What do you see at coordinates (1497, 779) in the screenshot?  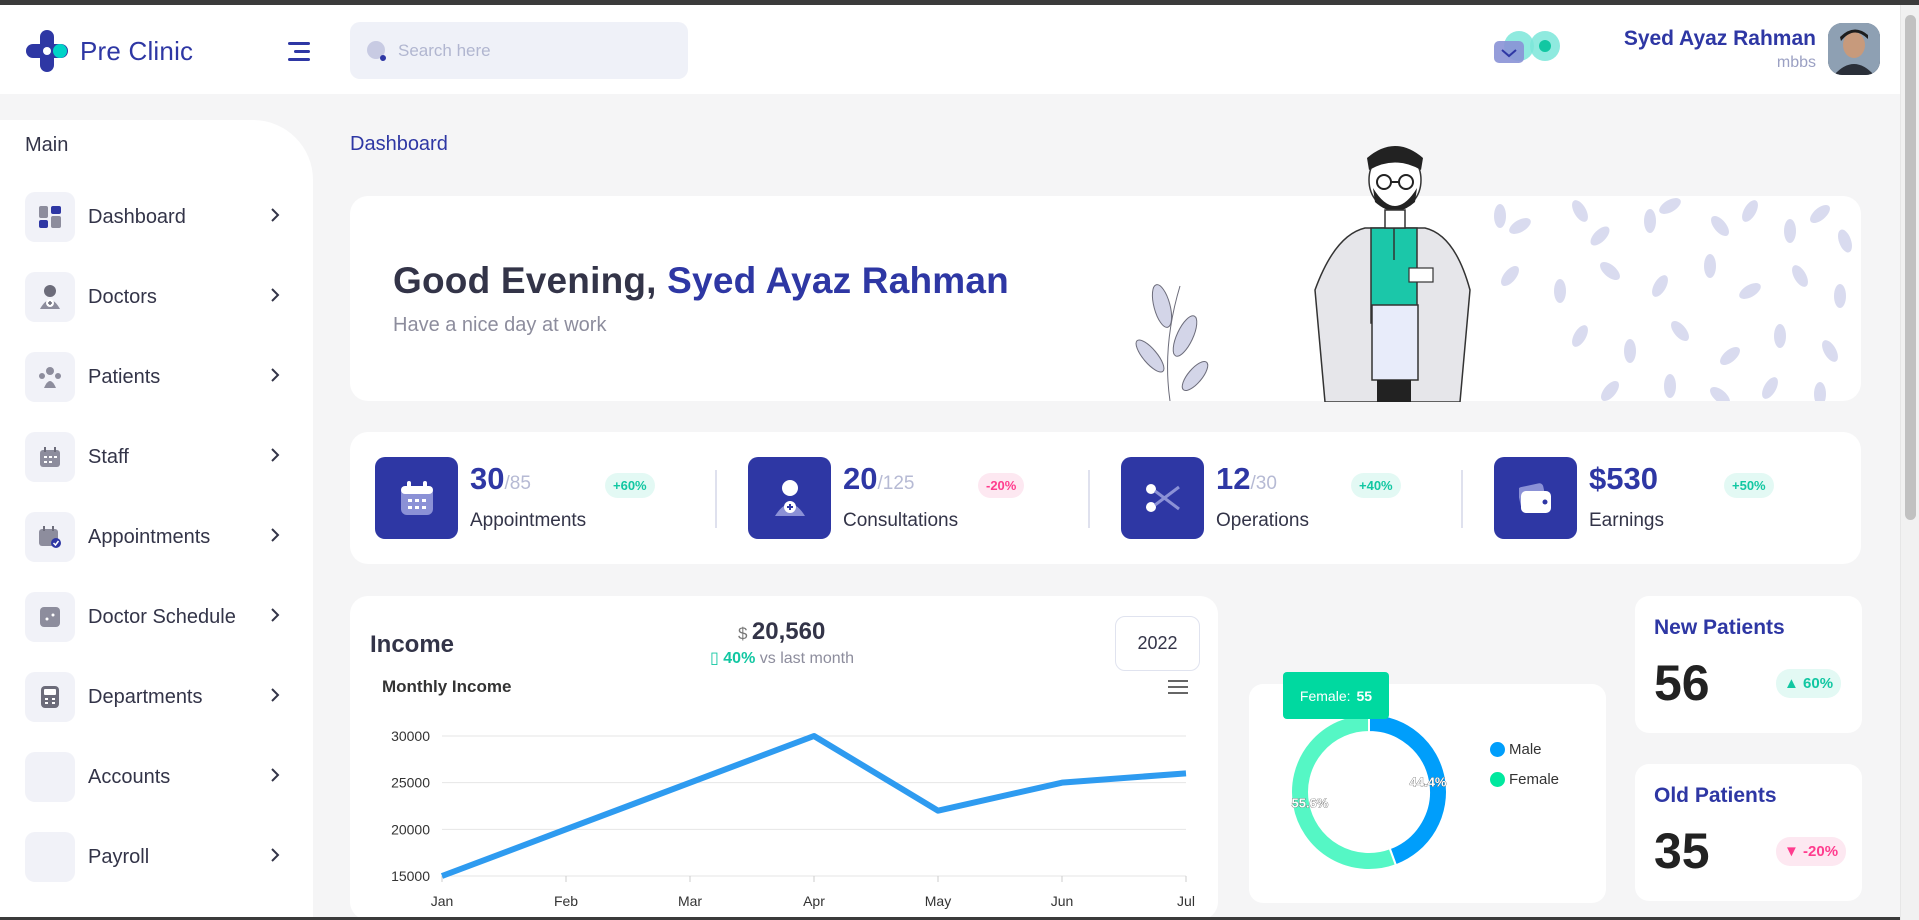 I see `legend-dot` at bounding box center [1497, 779].